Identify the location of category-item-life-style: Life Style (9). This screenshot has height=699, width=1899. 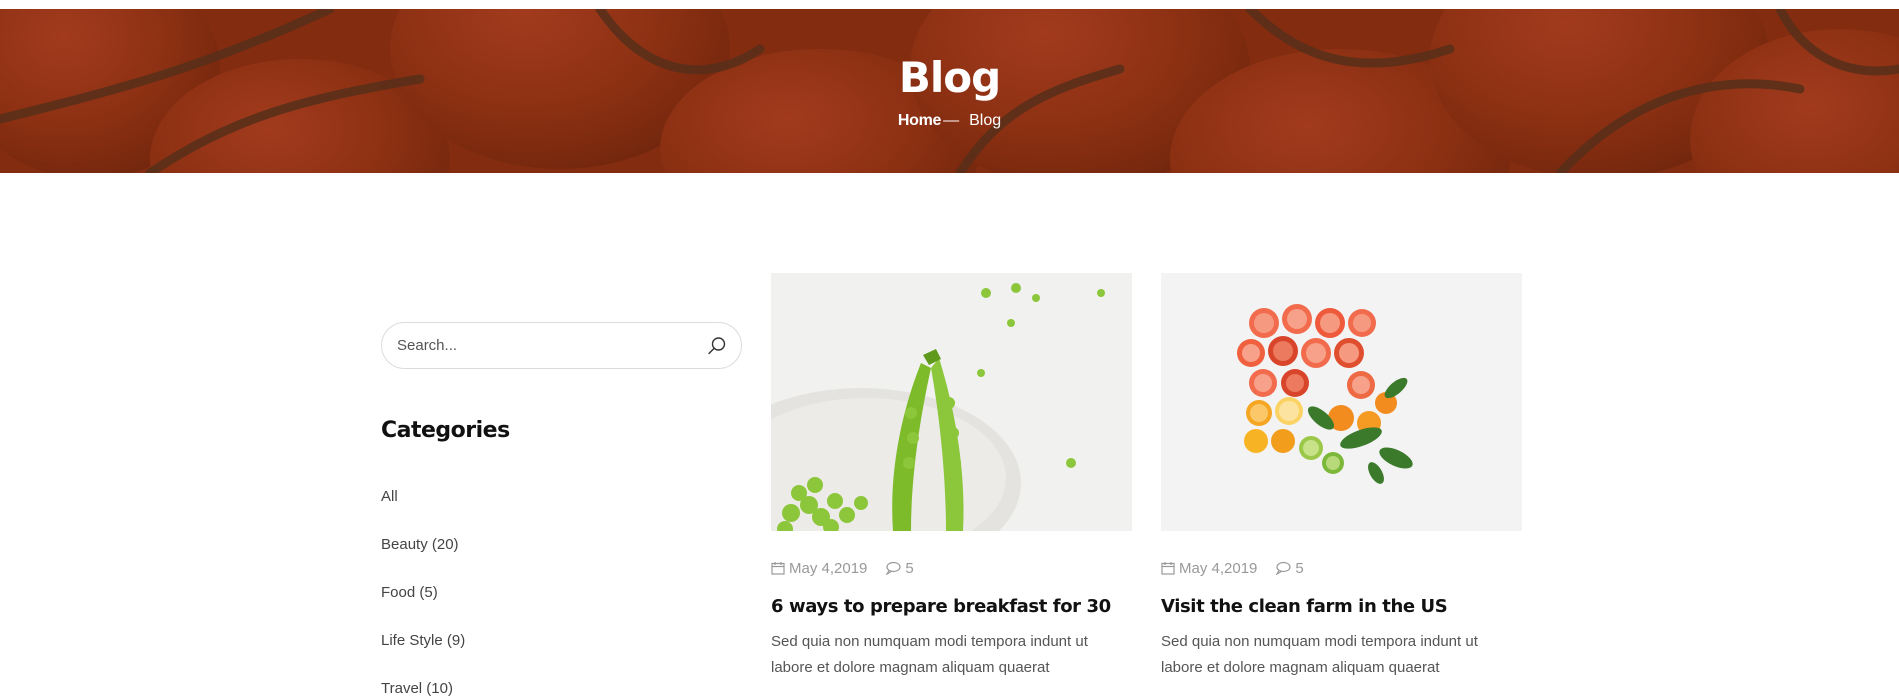
(423, 654).